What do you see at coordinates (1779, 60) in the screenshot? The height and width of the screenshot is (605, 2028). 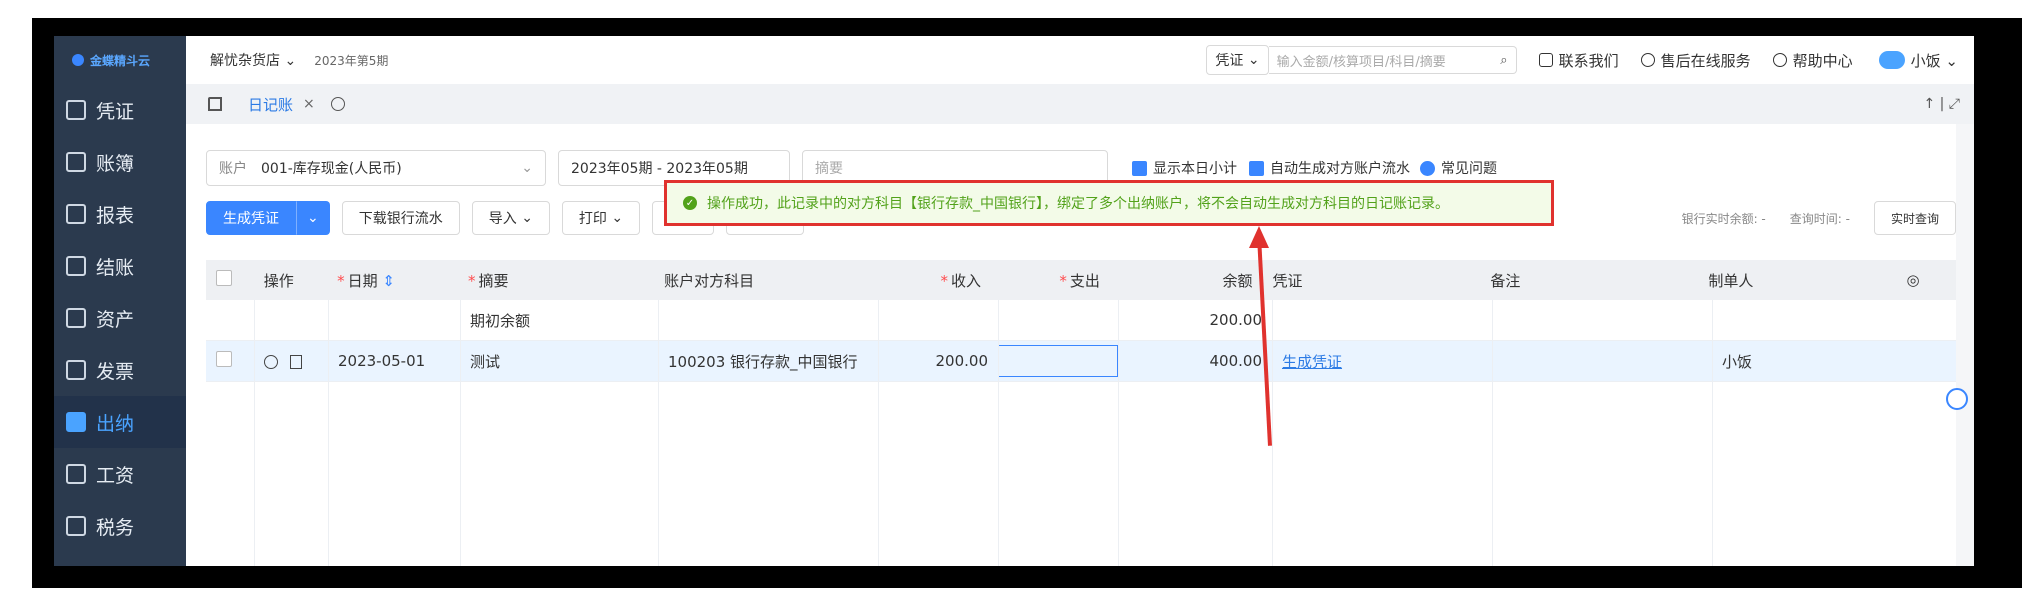 I see `compass-icon` at bounding box center [1779, 60].